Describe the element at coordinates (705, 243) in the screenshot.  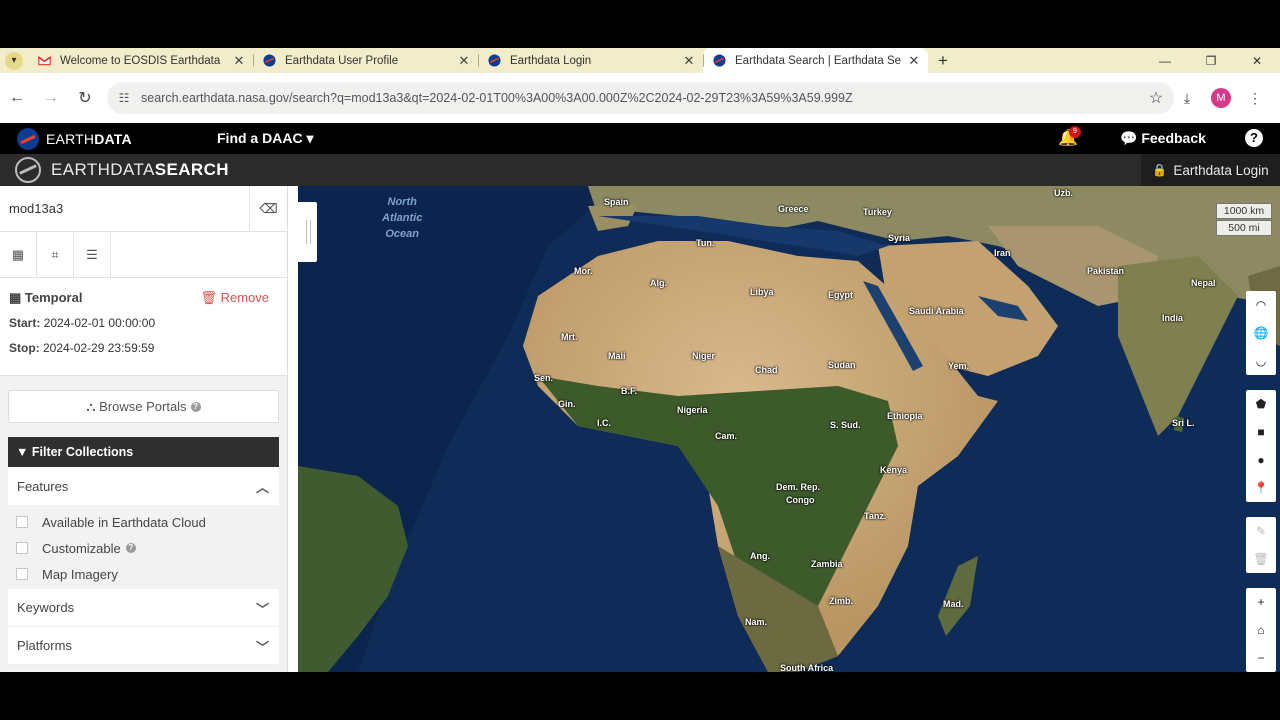
I see `map-label: Tun.` at that location.